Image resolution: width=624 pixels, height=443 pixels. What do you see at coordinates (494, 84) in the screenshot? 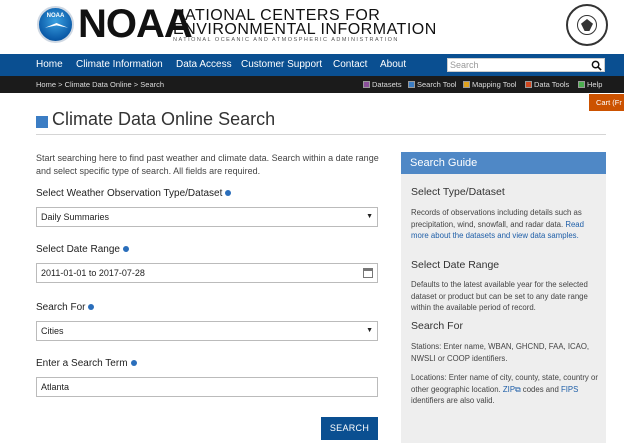
I see `tool-mapping-label: Mapping Tool` at bounding box center [494, 84].